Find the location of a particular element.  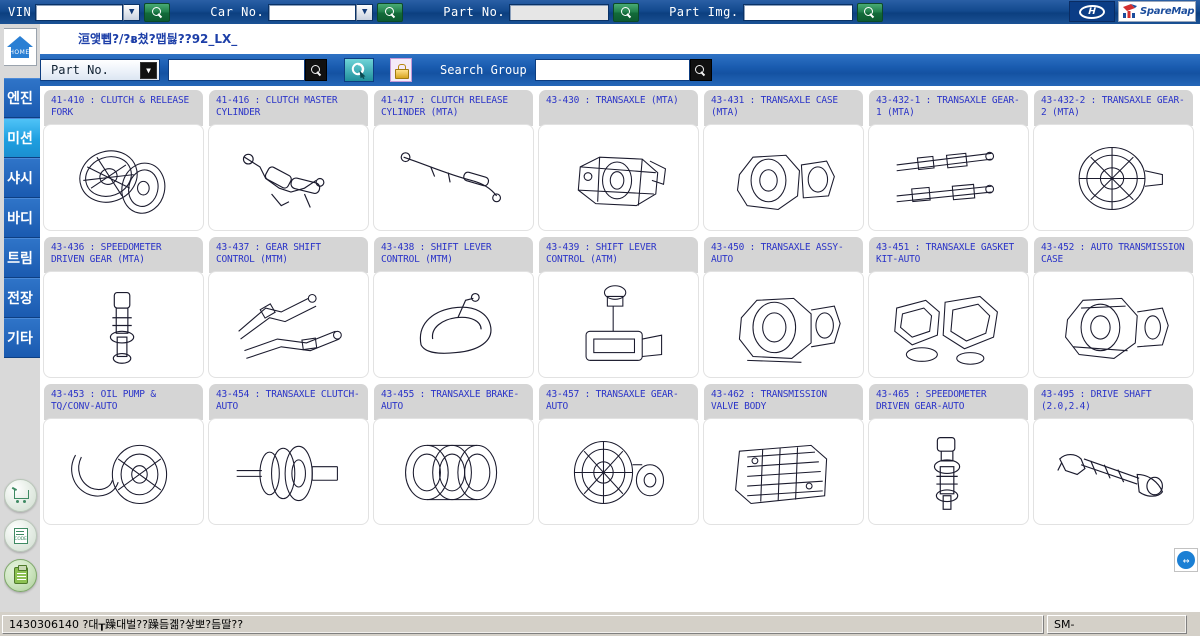

part-group-card: 43-465 : SPEEDOMETER DRIVEN GEAR-AUTO is located at coordinates (948, 454).